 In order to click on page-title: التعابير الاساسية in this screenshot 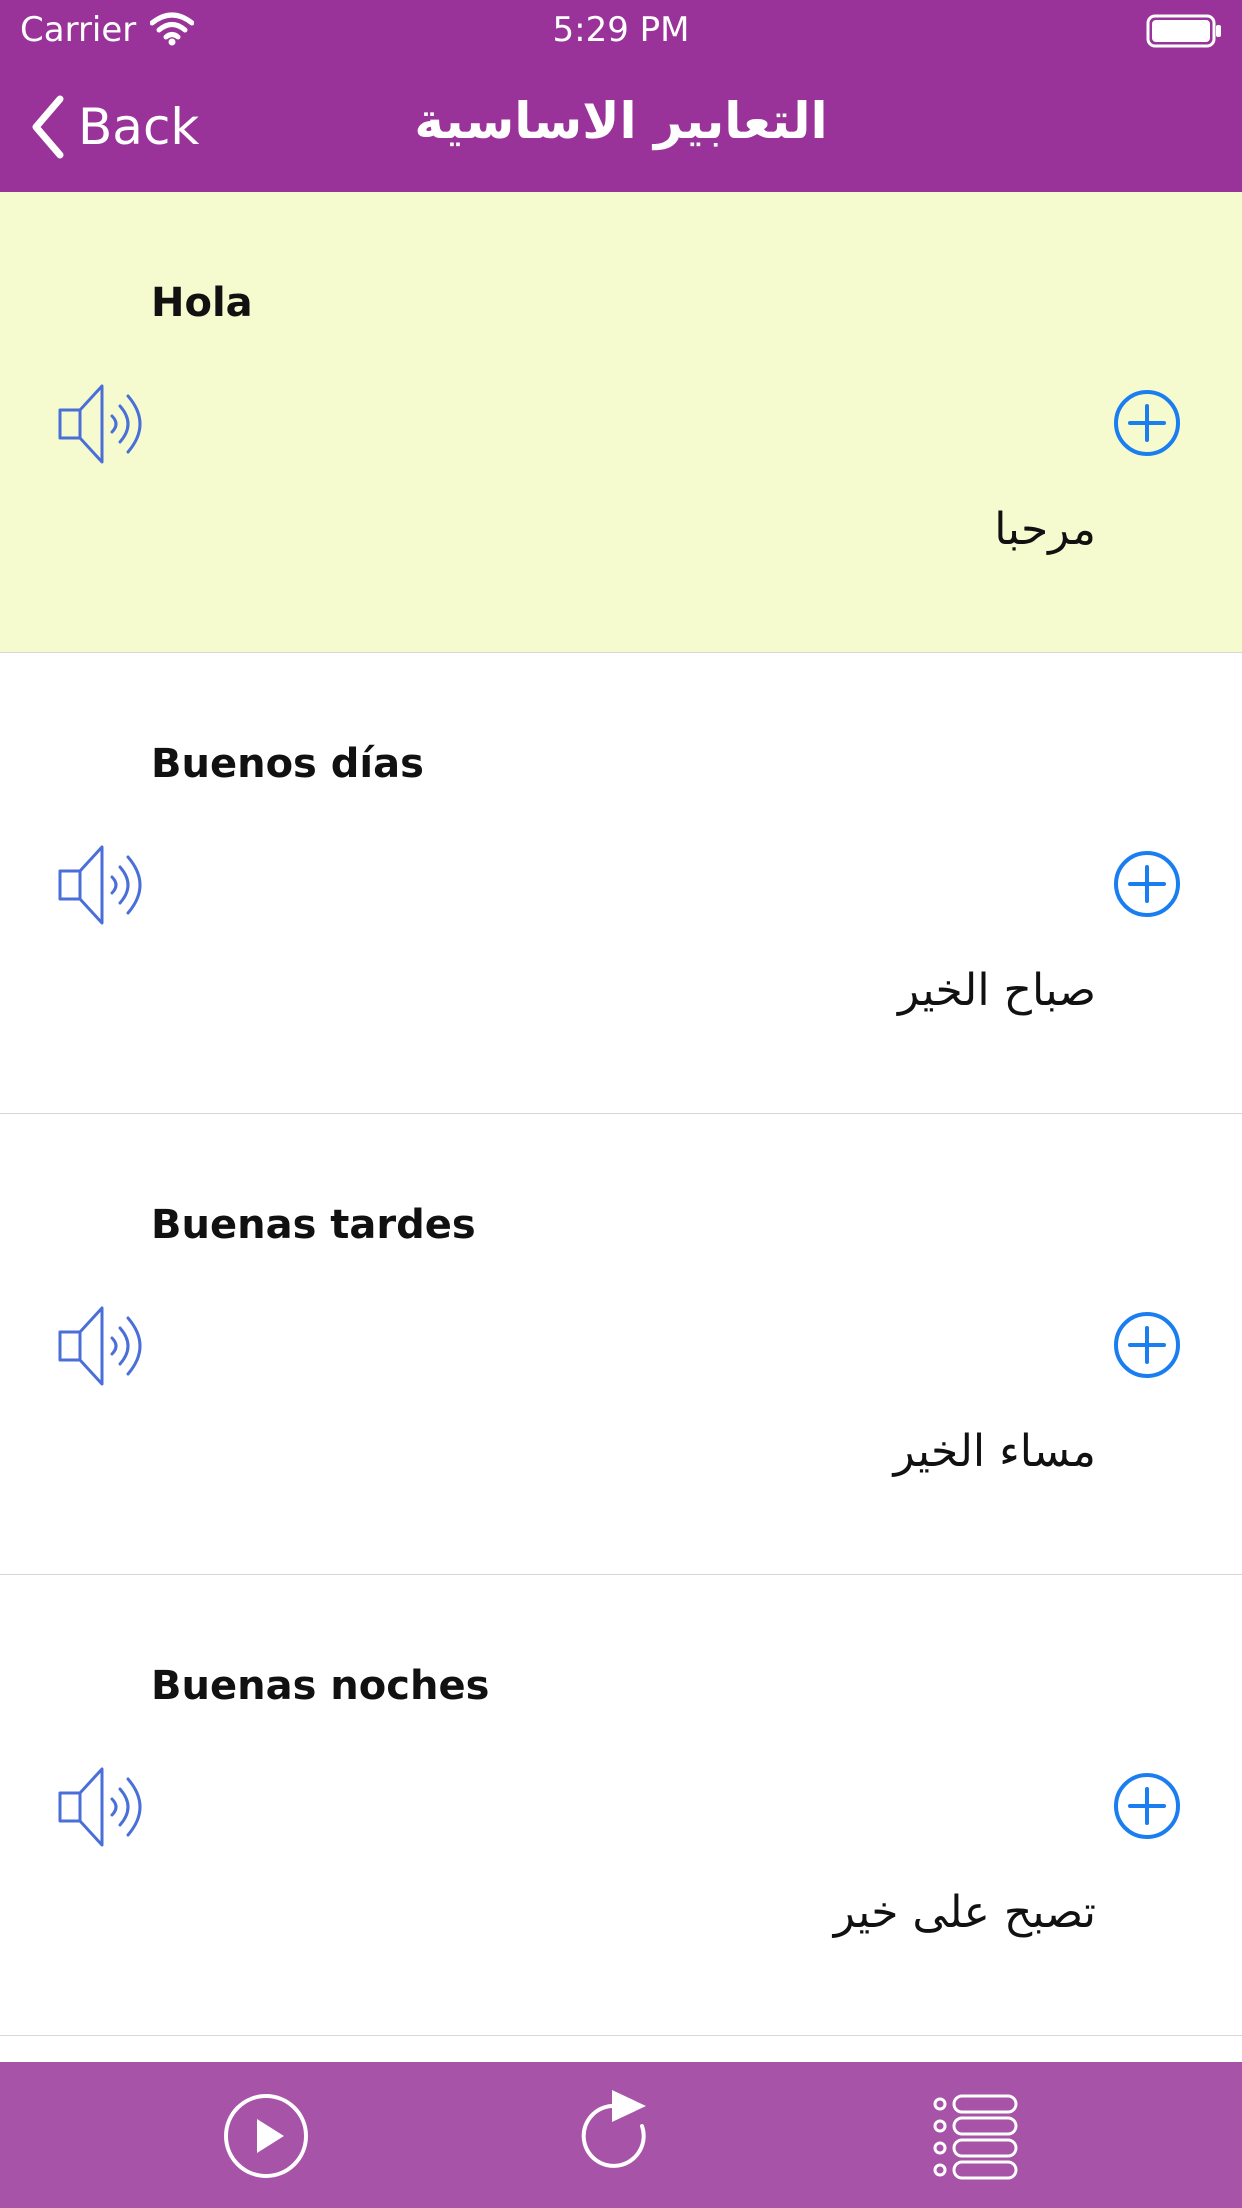, I will do `click(621, 121)`.